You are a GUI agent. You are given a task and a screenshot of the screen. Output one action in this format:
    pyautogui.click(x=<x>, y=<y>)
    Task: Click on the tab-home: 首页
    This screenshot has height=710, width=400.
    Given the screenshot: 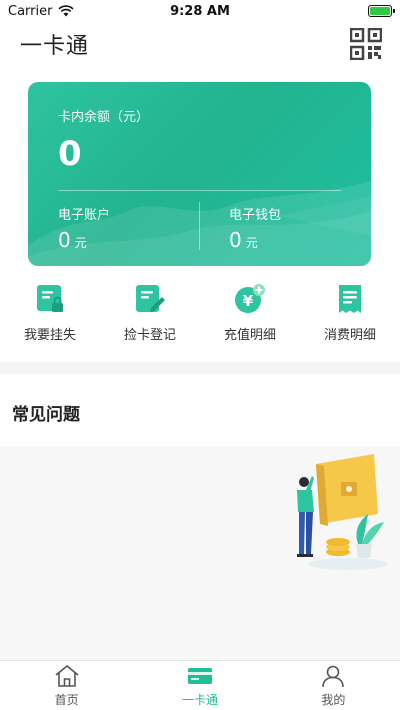 What is the action you would take?
    pyautogui.click(x=66, y=685)
    